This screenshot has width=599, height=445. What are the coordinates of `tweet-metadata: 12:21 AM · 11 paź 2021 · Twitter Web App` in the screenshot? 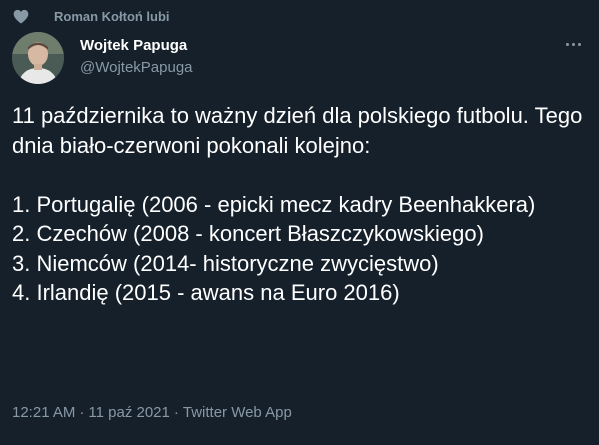 It's located at (152, 412).